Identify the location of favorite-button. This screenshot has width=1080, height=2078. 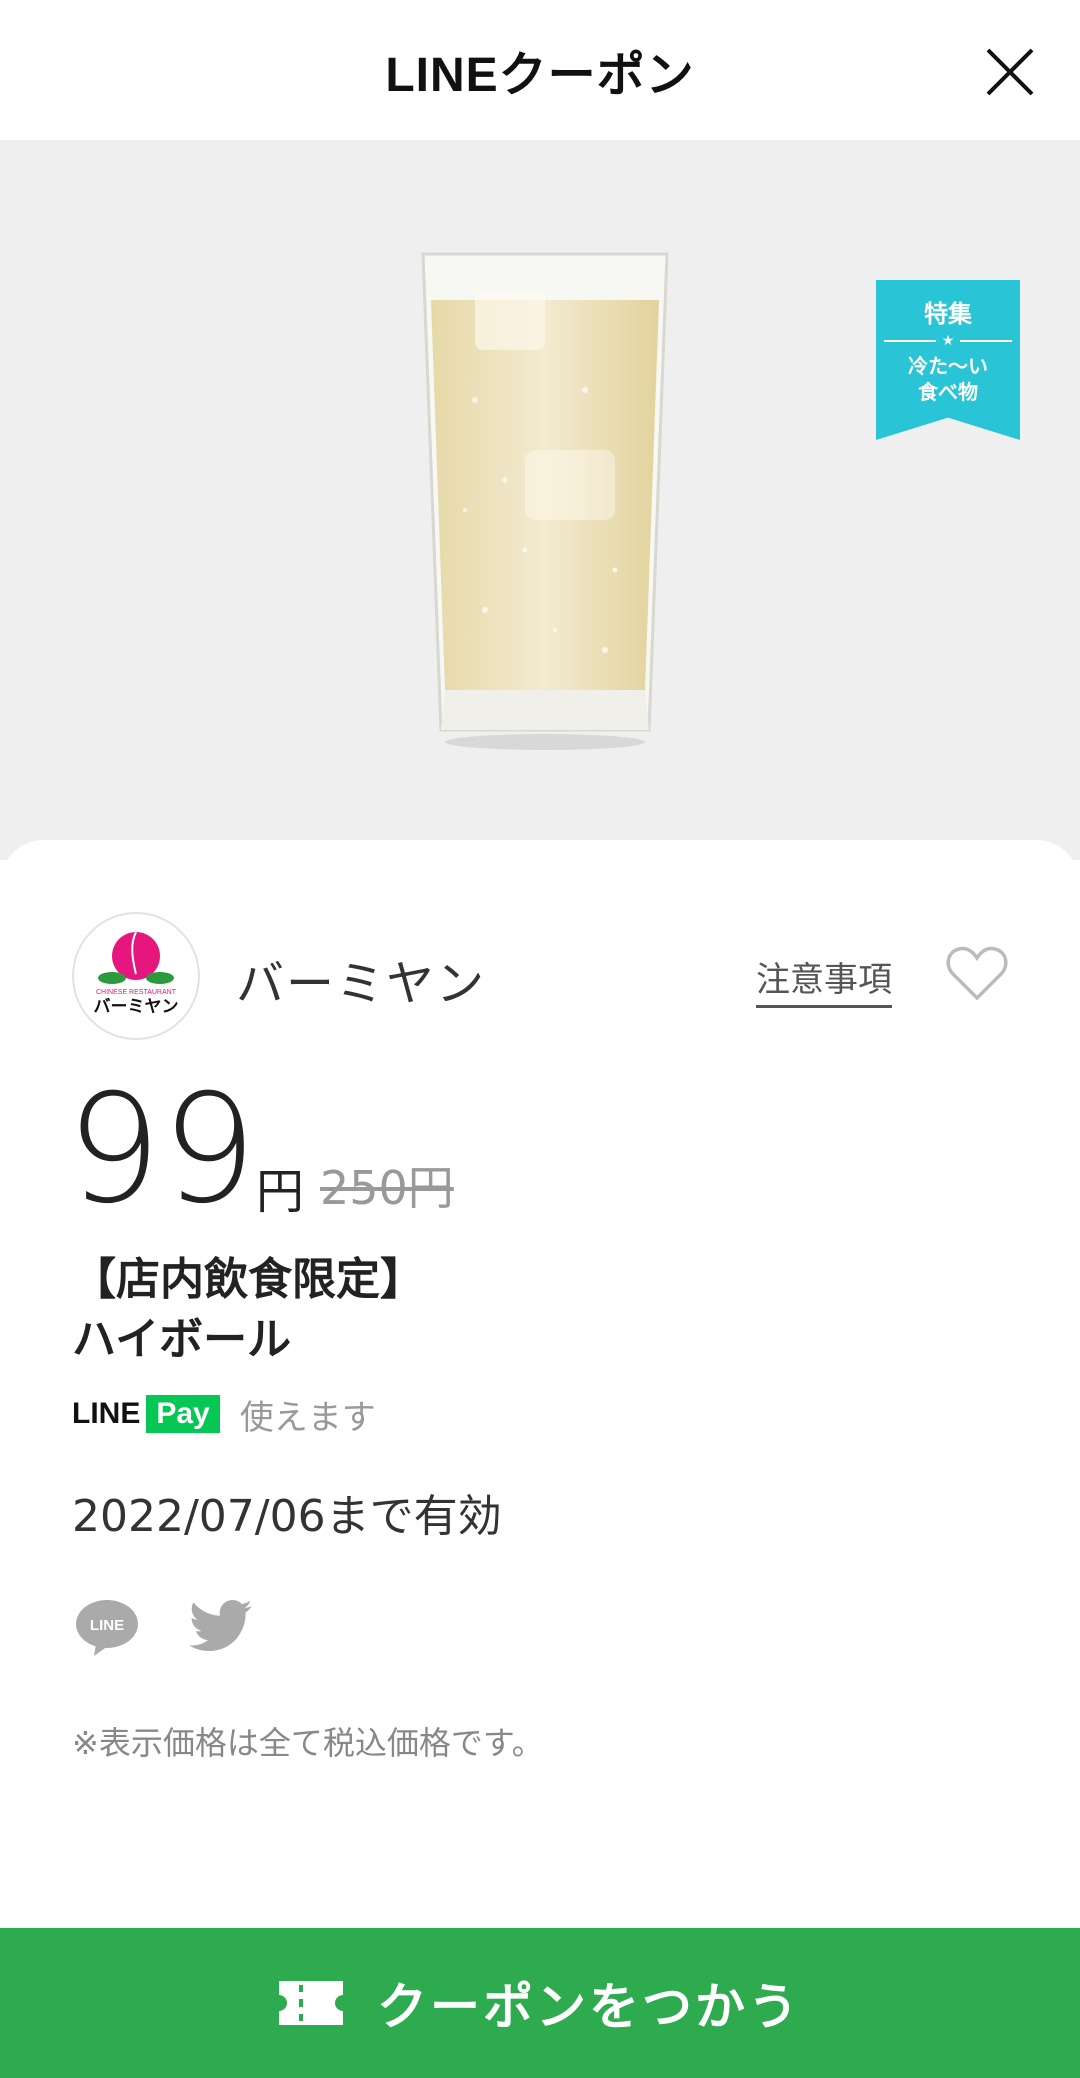
(977, 973).